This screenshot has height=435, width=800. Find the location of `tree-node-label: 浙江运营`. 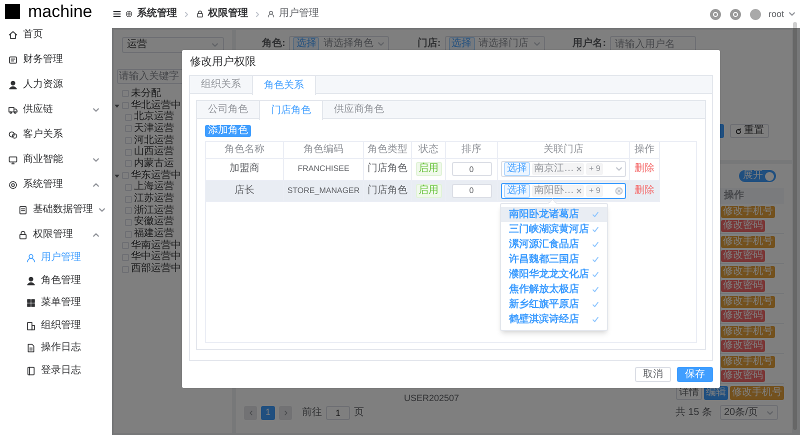

tree-node-label: 浙江运营 is located at coordinates (154, 211).